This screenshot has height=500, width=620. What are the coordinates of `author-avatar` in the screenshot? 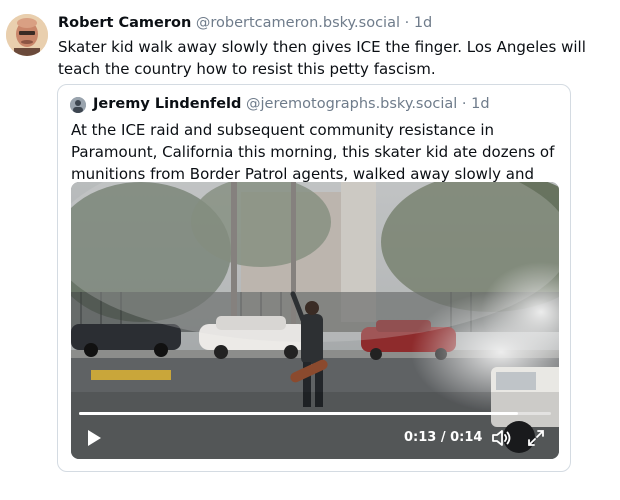 It's located at (27, 35).